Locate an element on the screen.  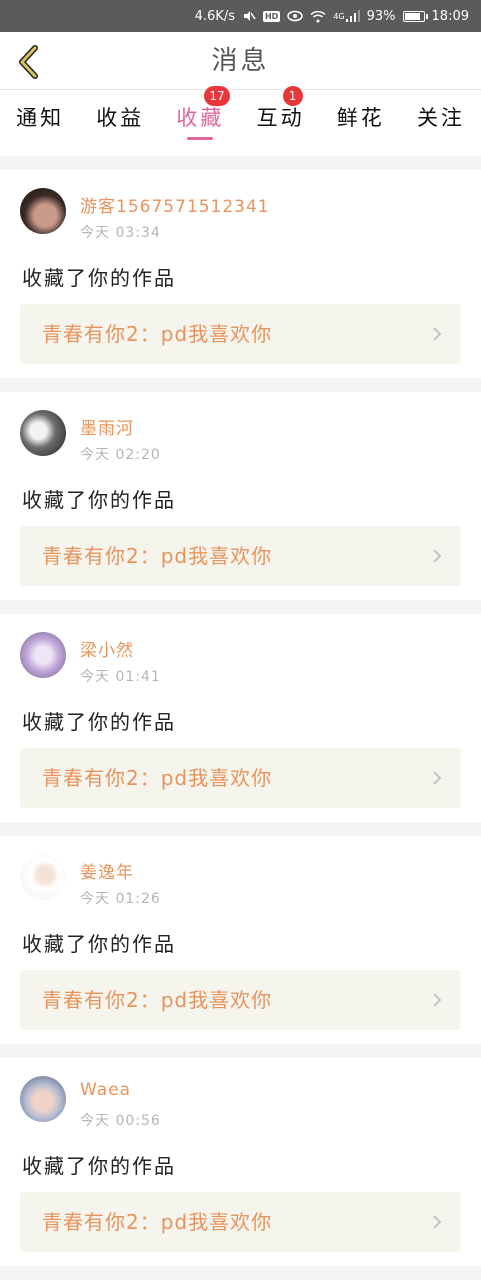
unread-badge: 1 is located at coordinates (292, 96).